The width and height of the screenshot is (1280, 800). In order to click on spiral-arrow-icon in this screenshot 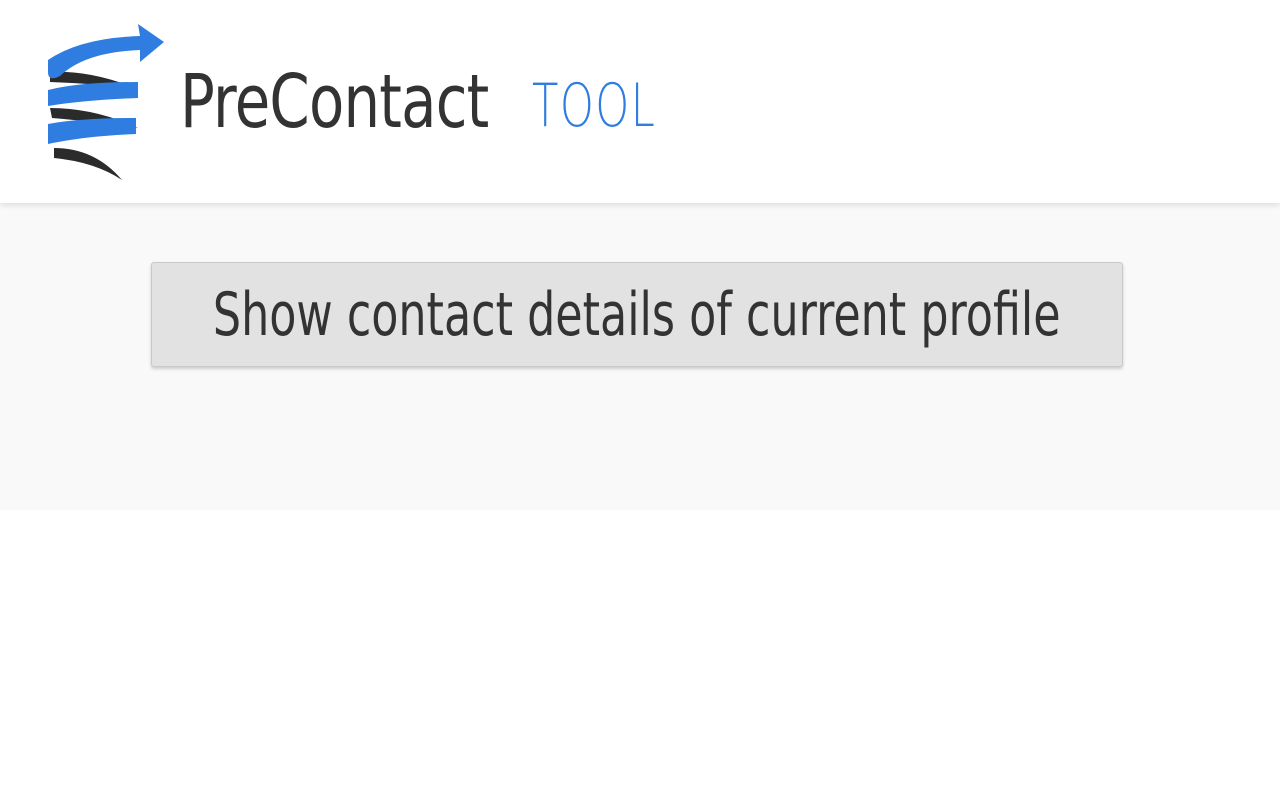, I will do `click(105, 102)`.